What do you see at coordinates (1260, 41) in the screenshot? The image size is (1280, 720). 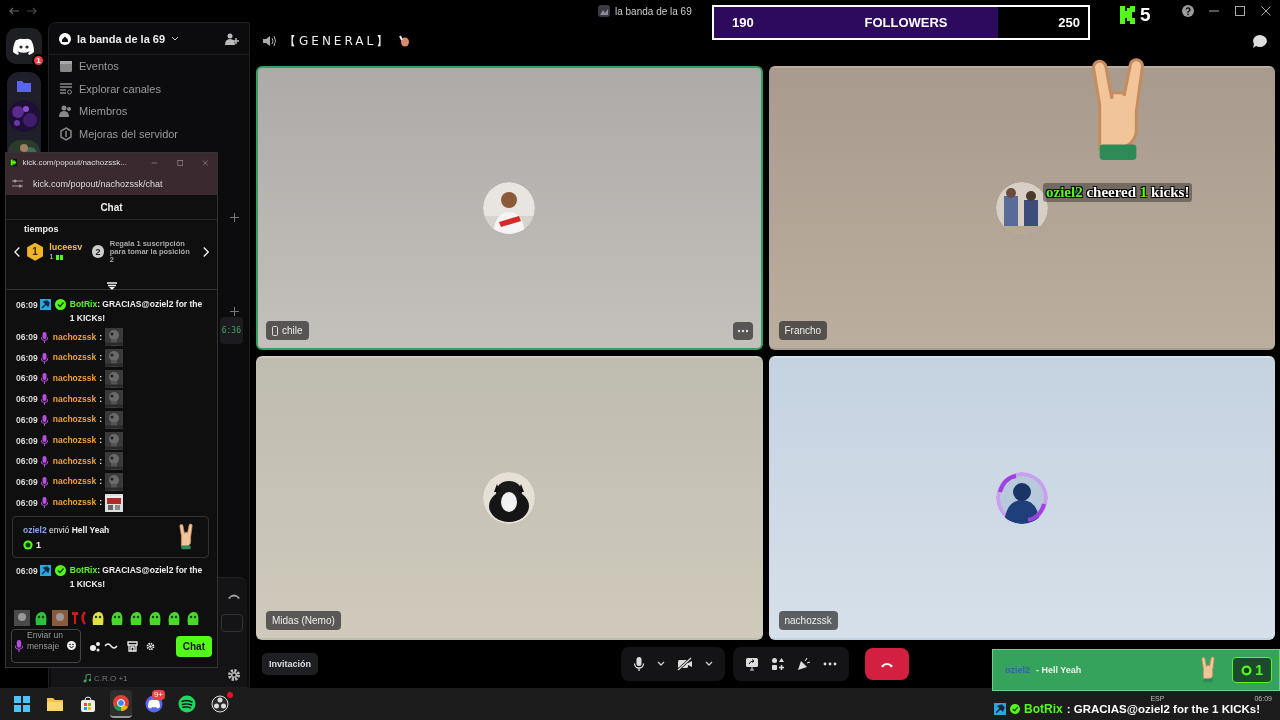 I see `chat-bubble-icon` at bounding box center [1260, 41].